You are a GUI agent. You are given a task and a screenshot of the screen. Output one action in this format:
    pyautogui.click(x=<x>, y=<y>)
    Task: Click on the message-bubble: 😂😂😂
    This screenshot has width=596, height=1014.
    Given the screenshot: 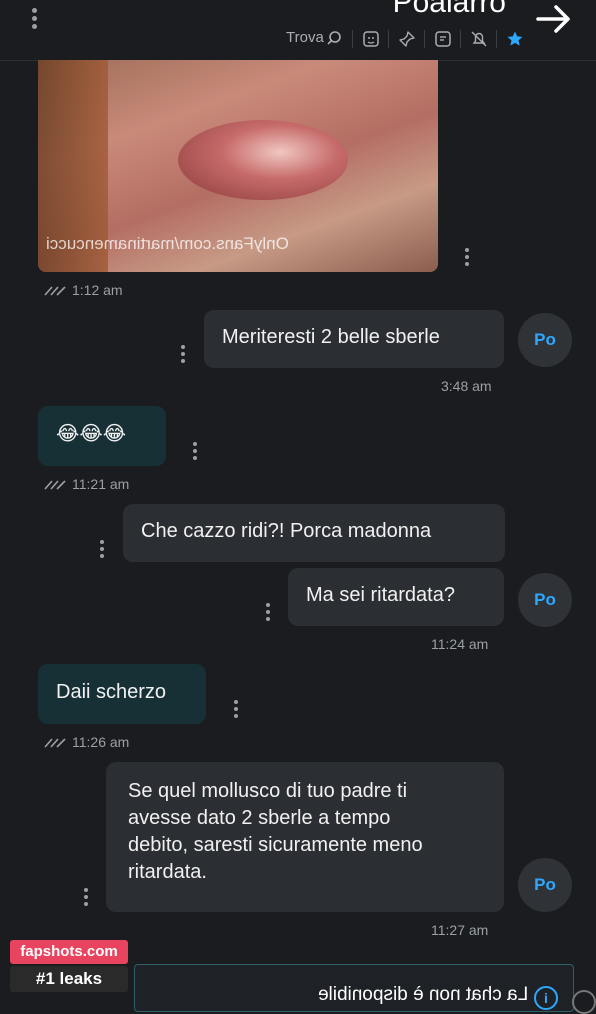 What is the action you would take?
    pyautogui.click(x=102, y=436)
    